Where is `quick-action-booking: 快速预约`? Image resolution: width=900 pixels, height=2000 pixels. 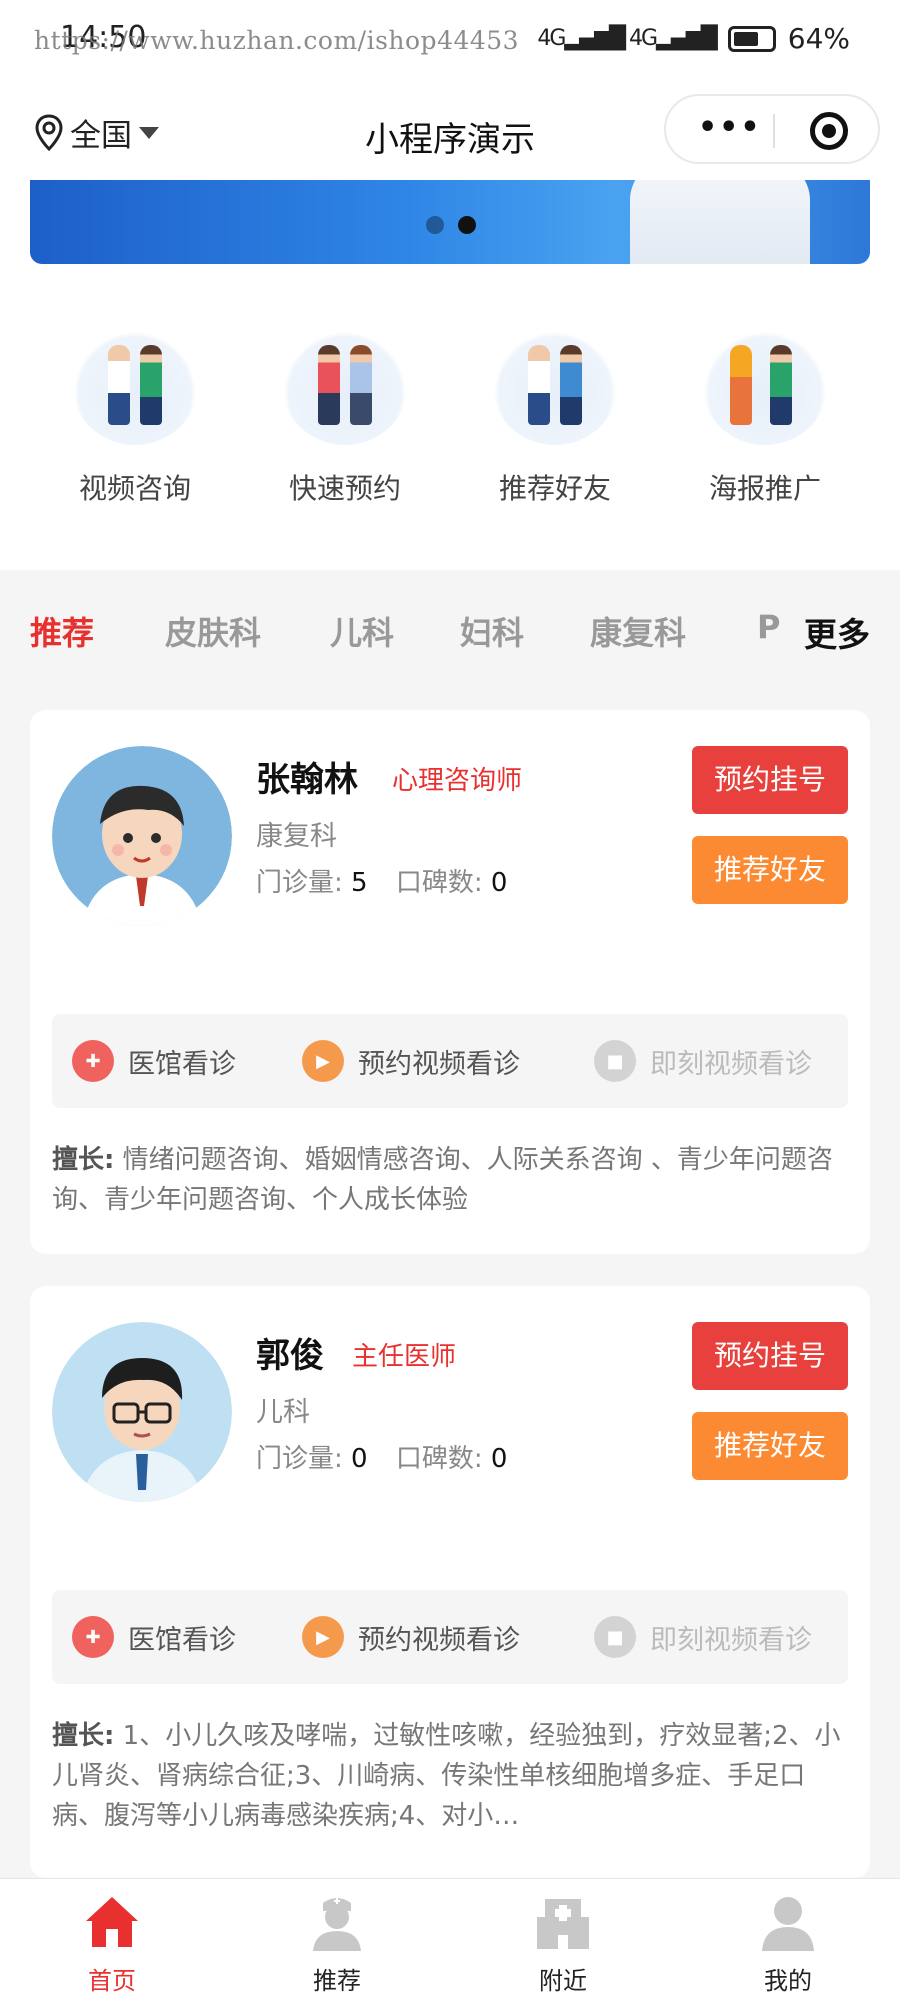
quick-action-booking: 快速预约 is located at coordinates (345, 411).